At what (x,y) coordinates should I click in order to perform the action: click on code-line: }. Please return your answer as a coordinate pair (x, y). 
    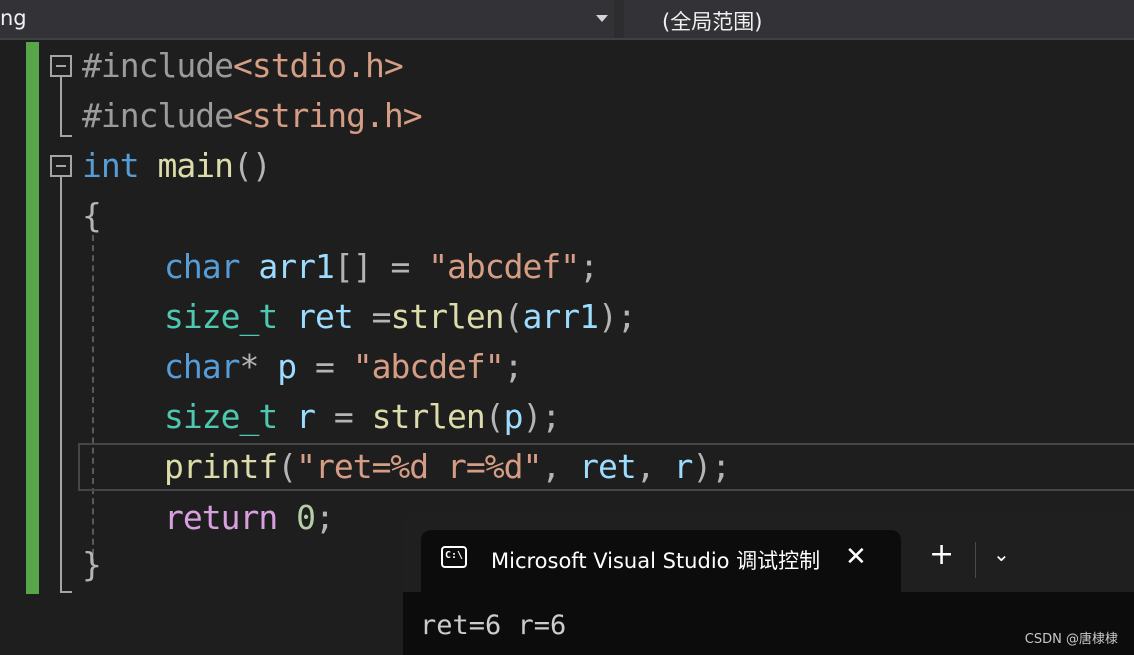
    Looking at the image, I should click on (92, 565).